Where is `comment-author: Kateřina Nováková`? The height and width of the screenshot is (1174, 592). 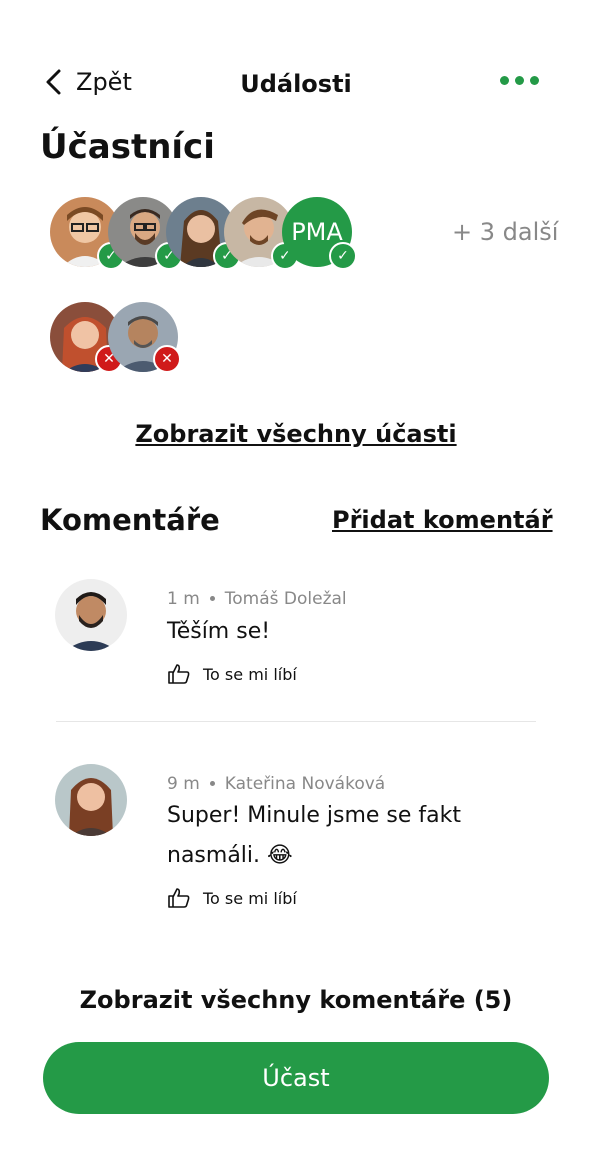
comment-author: Kateřina Nováková is located at coordinates (305, 784).